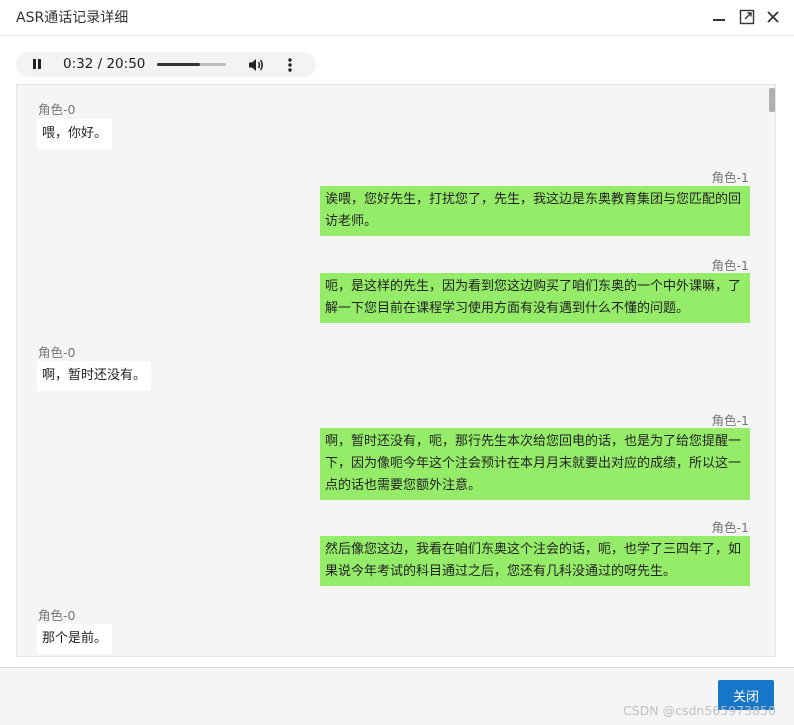 Image resolution: width=794 pixels, height=725 pixels. Describe the element at coordinates (397, 18) in the screenshot. I see `dialog-titlebar: ASR通话记录详细` at that location.